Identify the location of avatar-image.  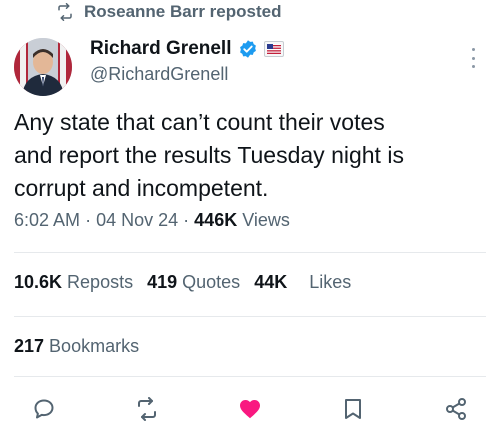
(43, 67).